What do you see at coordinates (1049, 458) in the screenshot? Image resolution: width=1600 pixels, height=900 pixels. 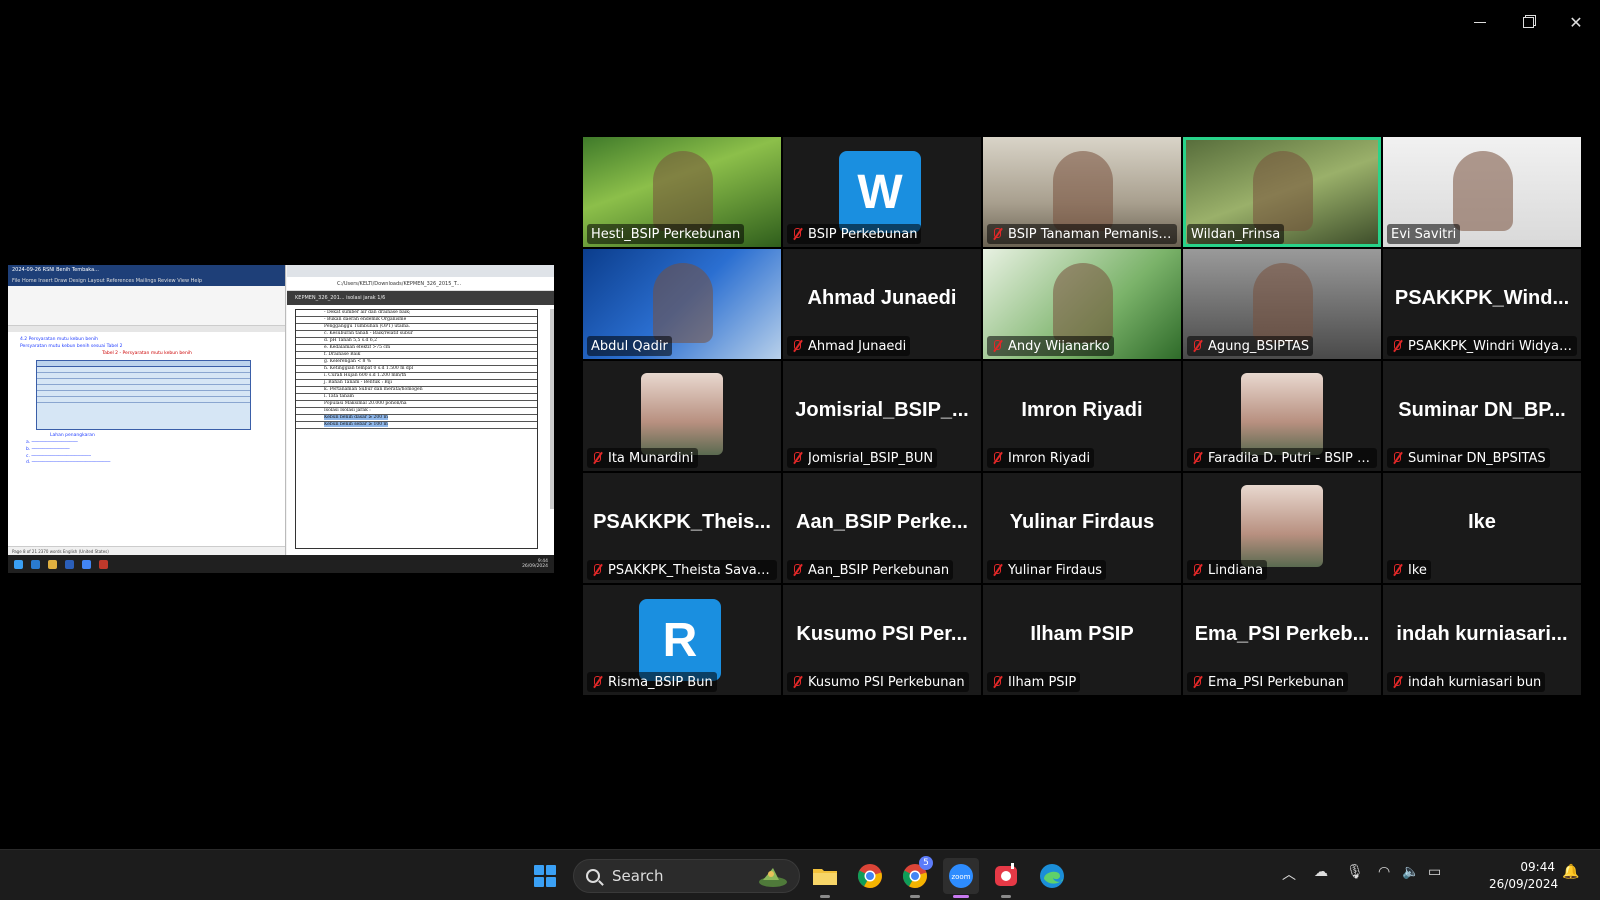 I see `participant-name: Imron Riyadi` at bounding box center [1049, 458].